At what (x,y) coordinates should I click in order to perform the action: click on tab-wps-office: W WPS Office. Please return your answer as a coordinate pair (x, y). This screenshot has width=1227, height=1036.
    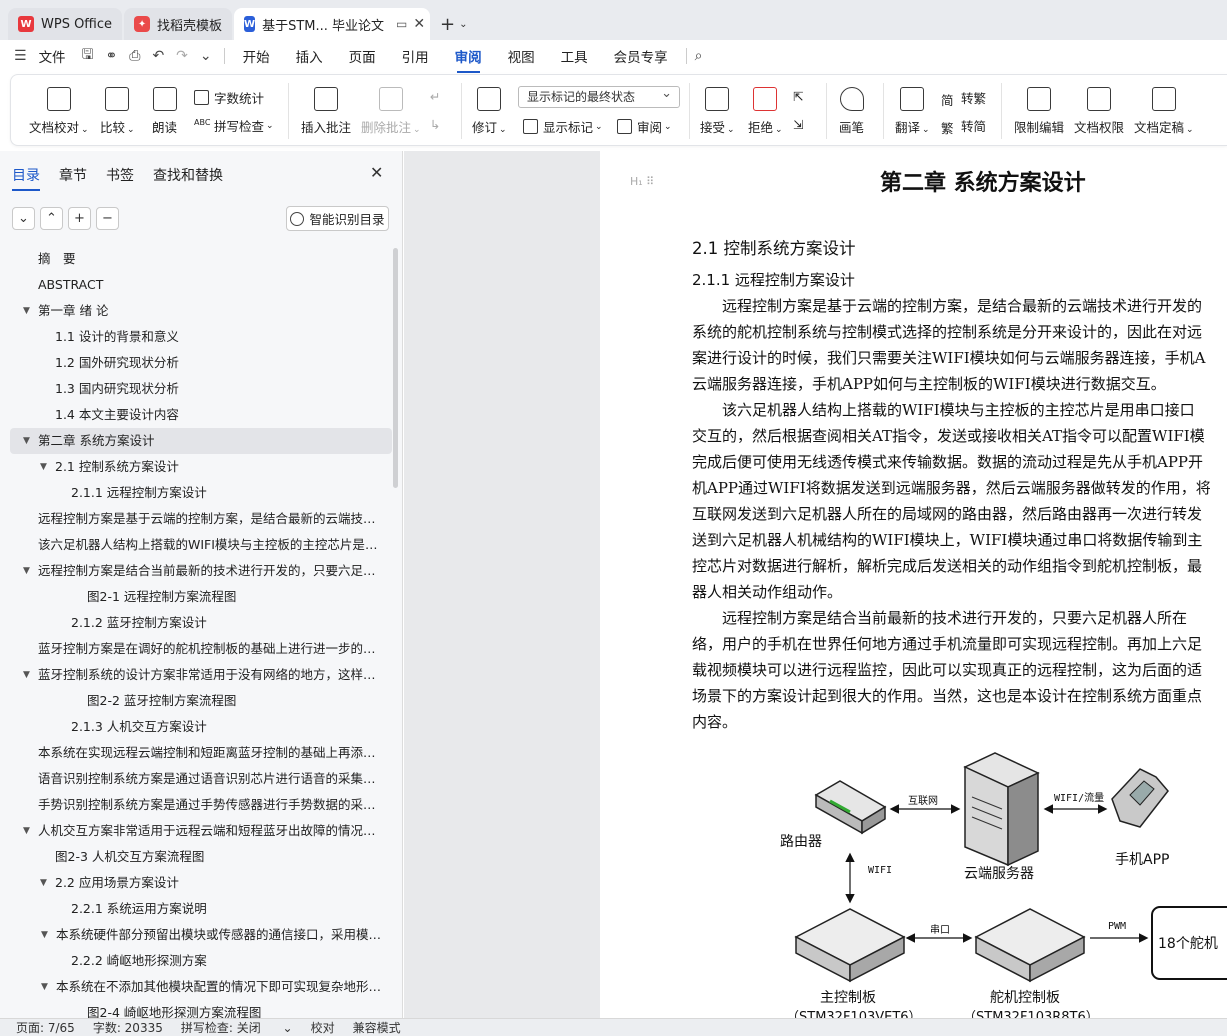
    Looking at the image, I should click on (65, 24).